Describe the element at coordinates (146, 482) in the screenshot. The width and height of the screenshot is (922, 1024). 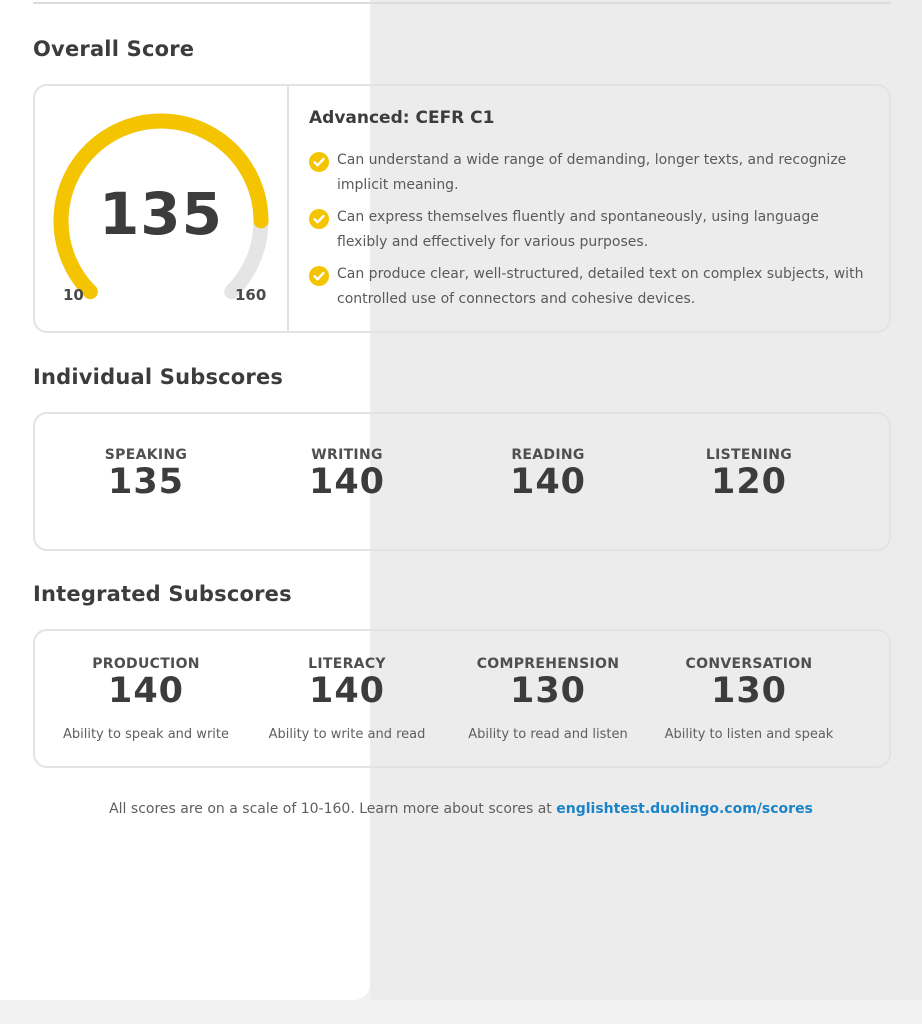
I see `subscore-value: 135` at that location.